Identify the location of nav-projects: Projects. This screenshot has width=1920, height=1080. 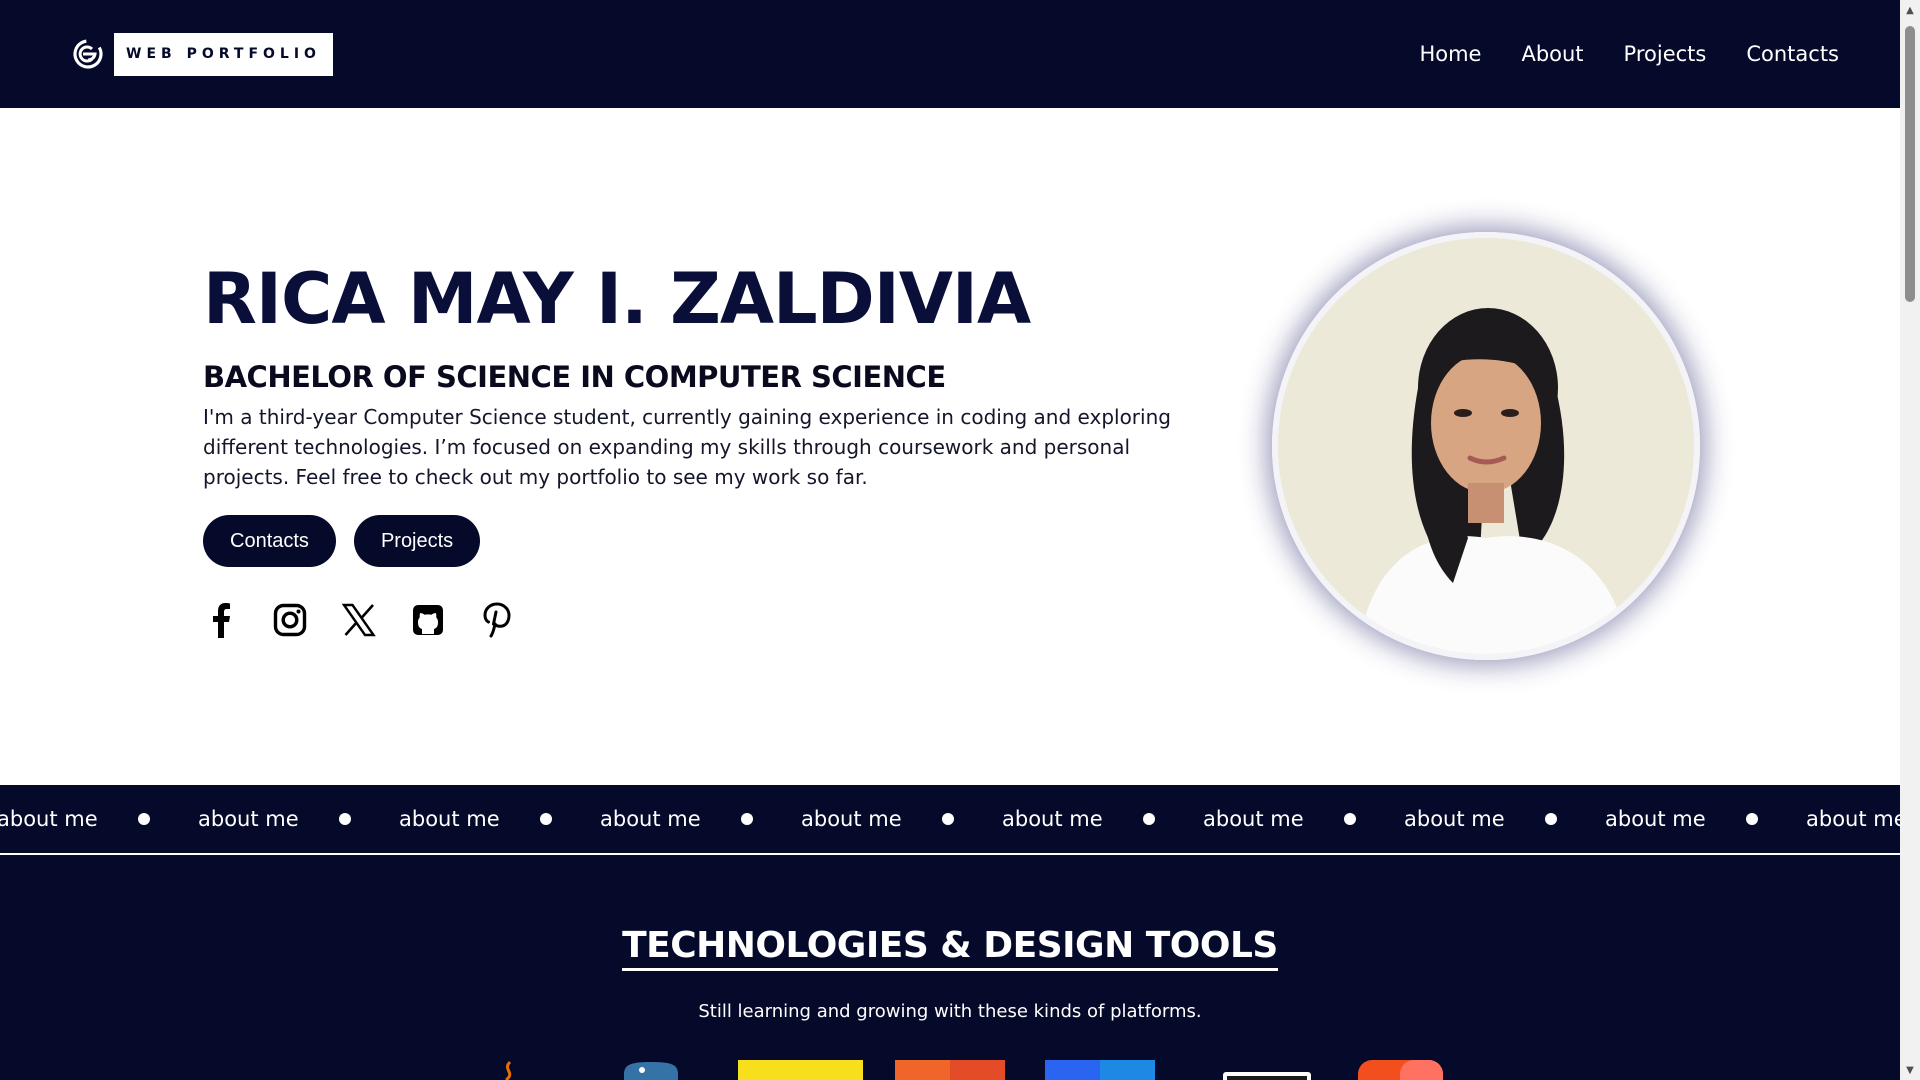
(1665, 54).